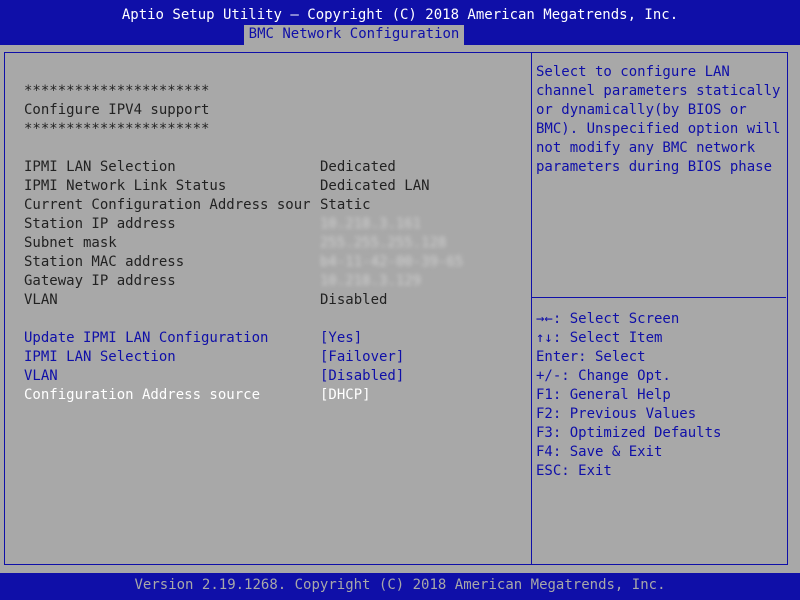 The height and width of the screenshot is (600, 800). What do you see at coordinates (392, 262) in the screenshot?
I see `info-value-station-mac: b4-11-42-00-39-65` at bounding box center [392, 262].